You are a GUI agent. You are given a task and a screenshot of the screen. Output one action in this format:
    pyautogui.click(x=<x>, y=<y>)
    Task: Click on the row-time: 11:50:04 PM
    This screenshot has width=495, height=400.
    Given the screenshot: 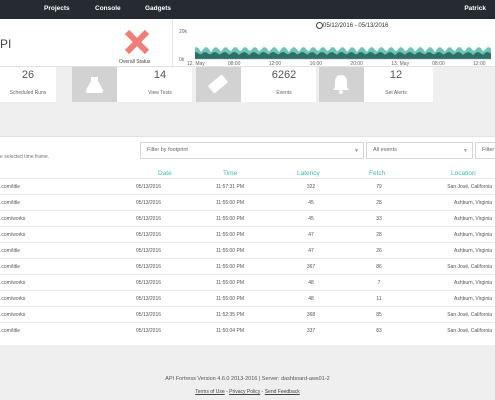 What is the action you would take?
    pyautogui.click(x=230, y=331)
    